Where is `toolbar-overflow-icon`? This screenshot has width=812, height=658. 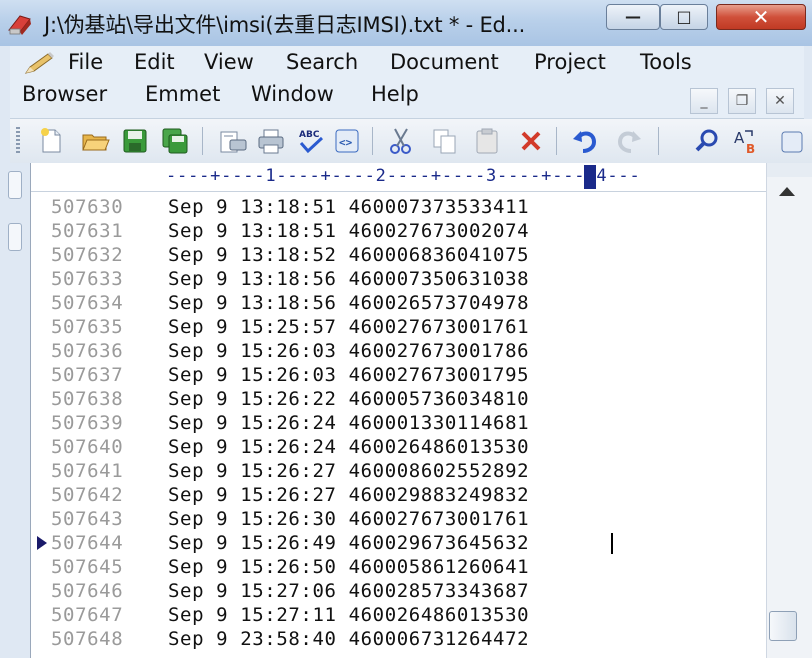 toolbar-overflow-icon is located at coordinates (793, 141).